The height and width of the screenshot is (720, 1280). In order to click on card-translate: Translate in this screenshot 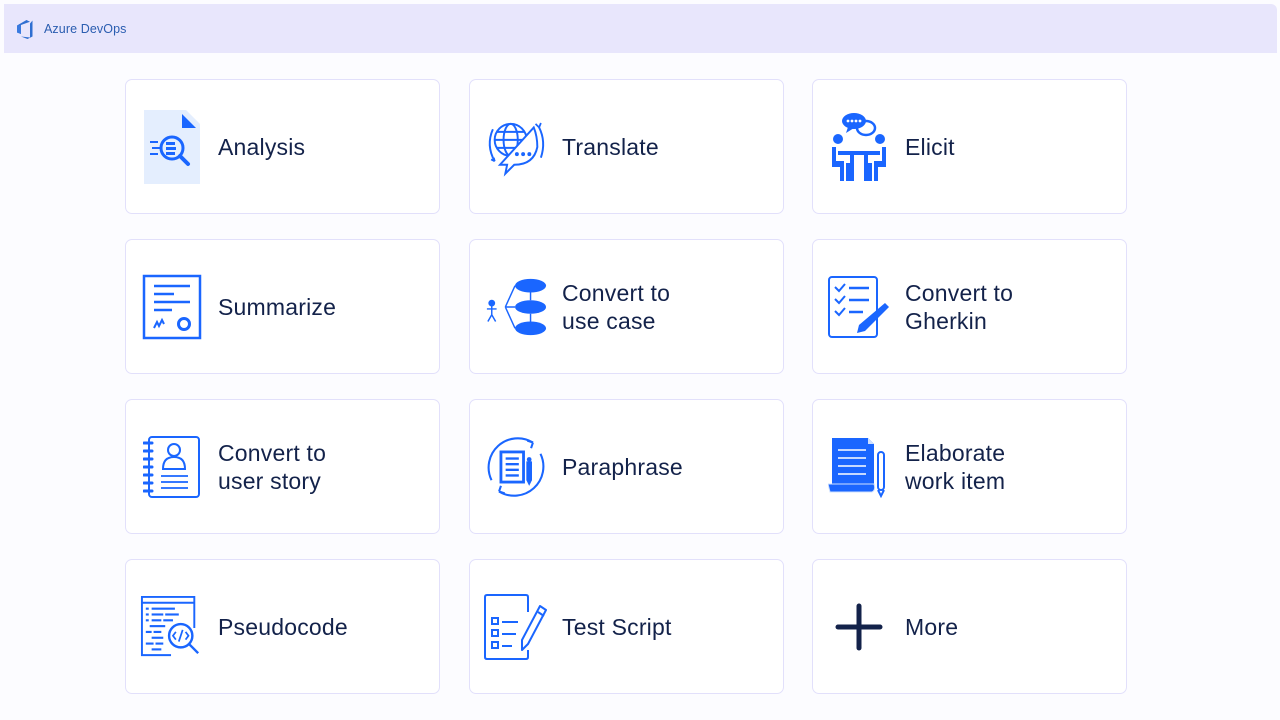, I will do `click(626, 146)`.